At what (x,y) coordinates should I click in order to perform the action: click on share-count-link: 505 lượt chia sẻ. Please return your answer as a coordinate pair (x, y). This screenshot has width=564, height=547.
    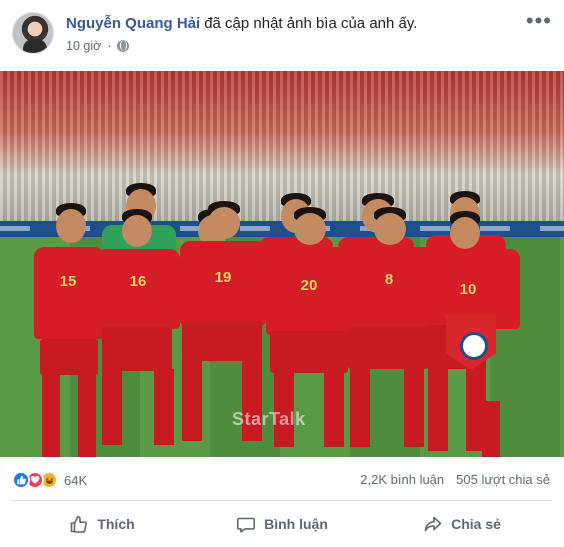
    Looking at the image, I should click on (503, 479).